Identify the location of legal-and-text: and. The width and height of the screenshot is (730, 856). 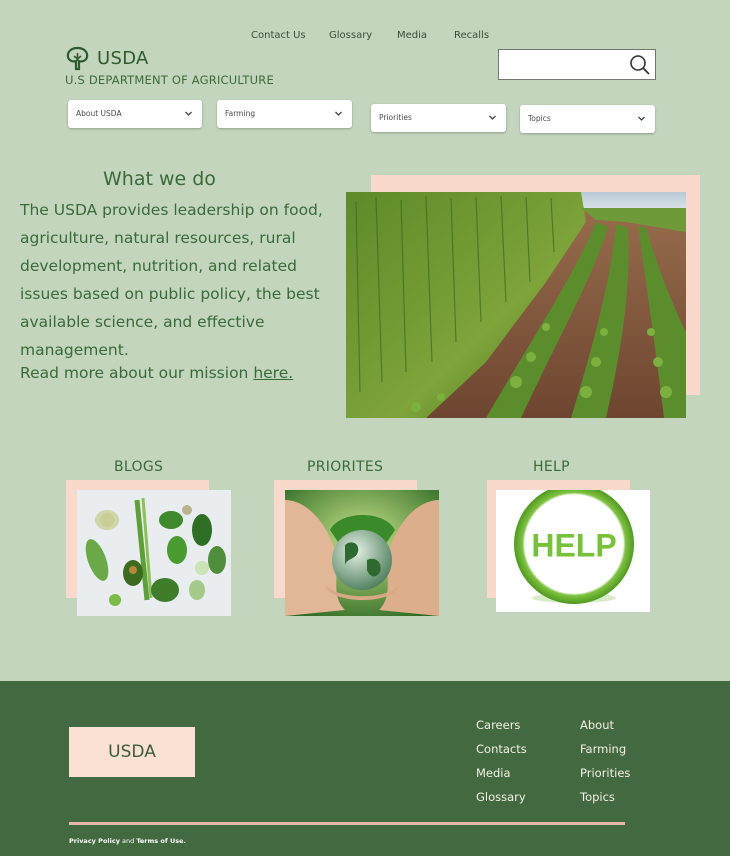
(128, 841).